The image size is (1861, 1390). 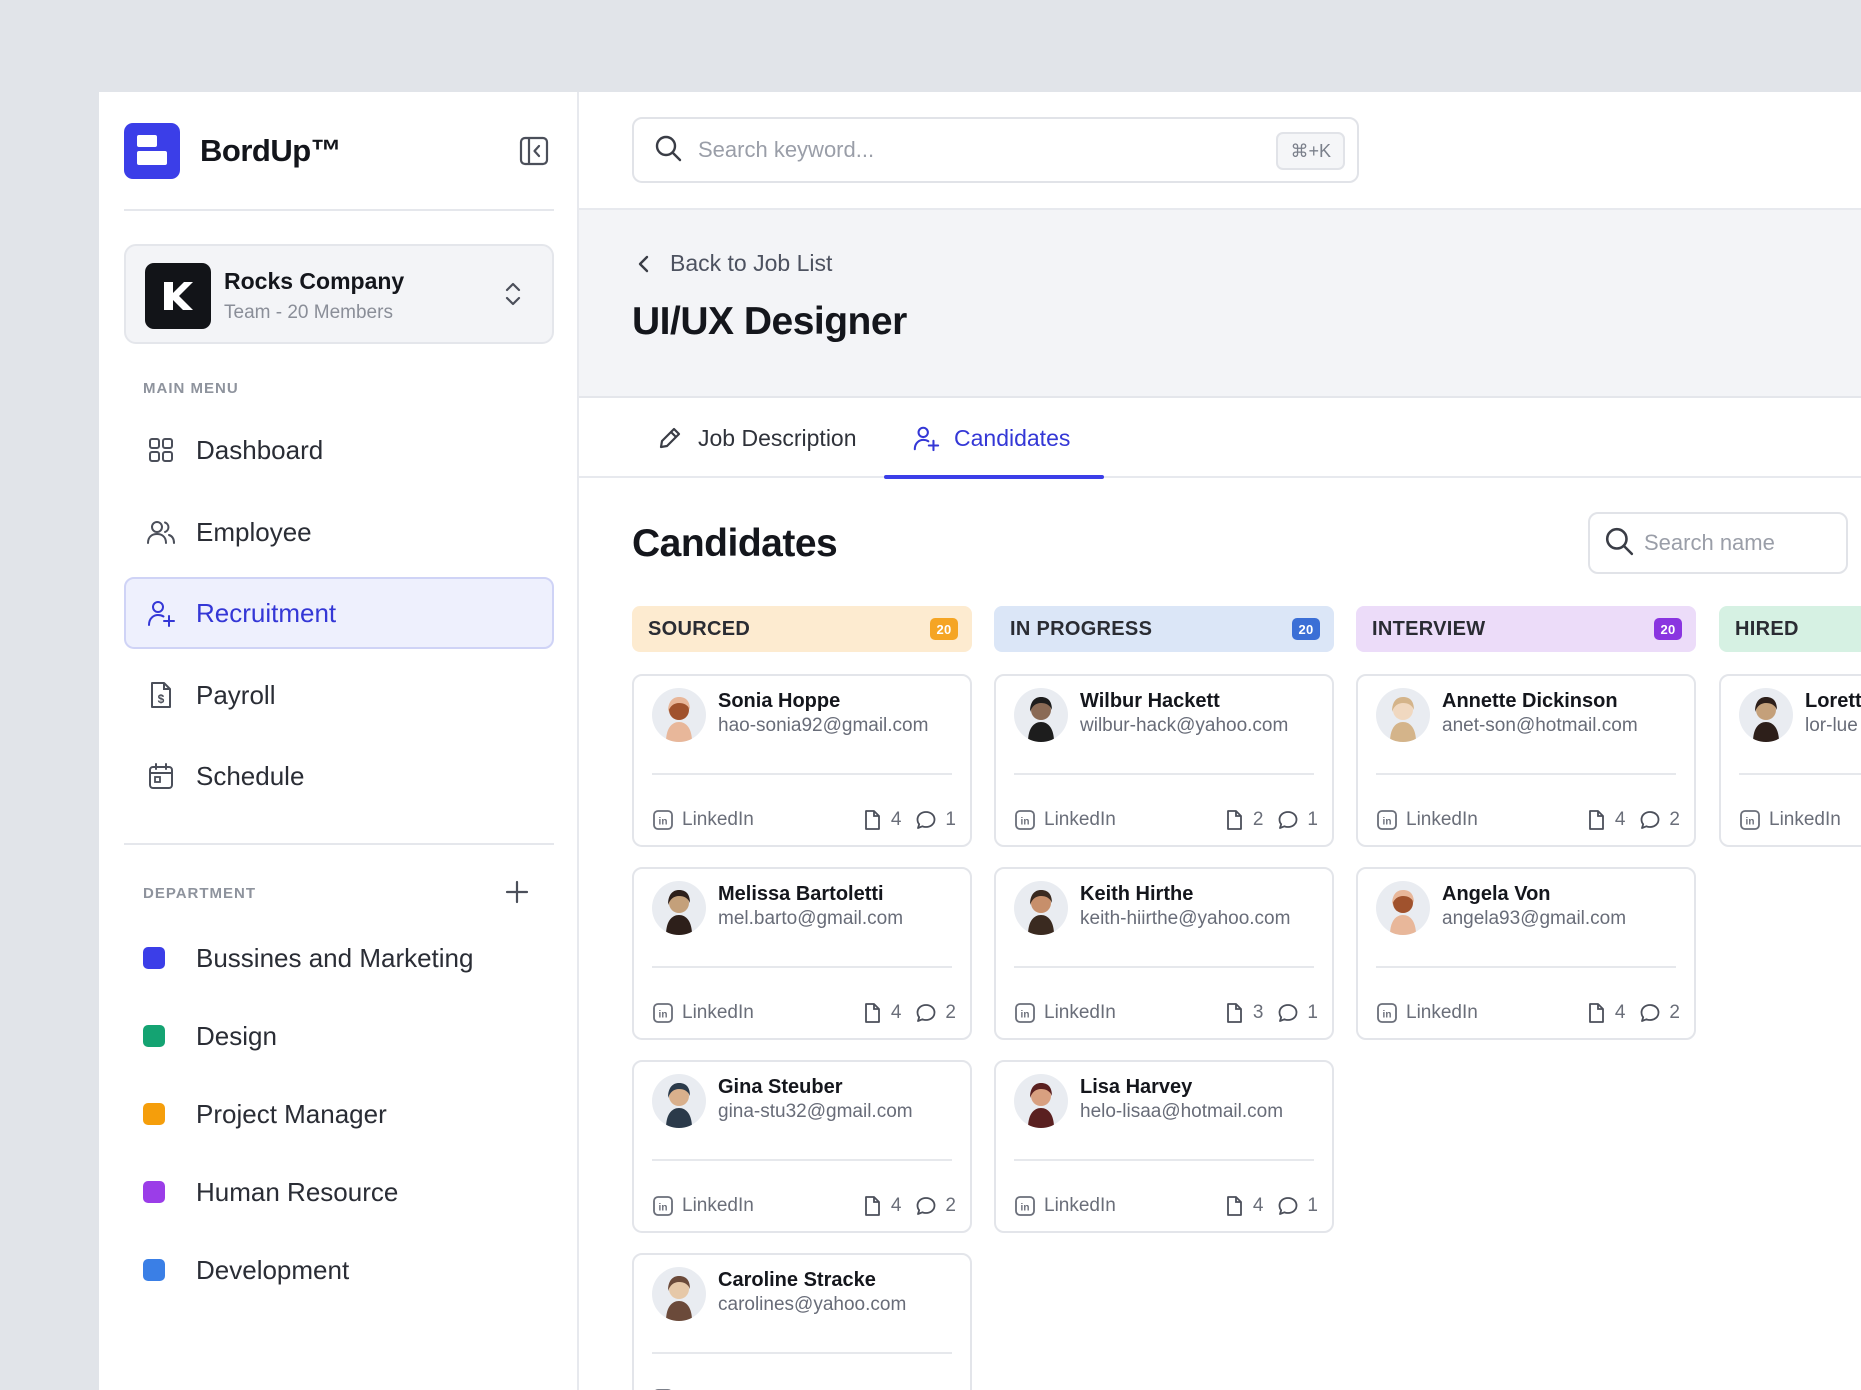 I want to click on company-name: Rocks Company, so click(x=314, y=281).